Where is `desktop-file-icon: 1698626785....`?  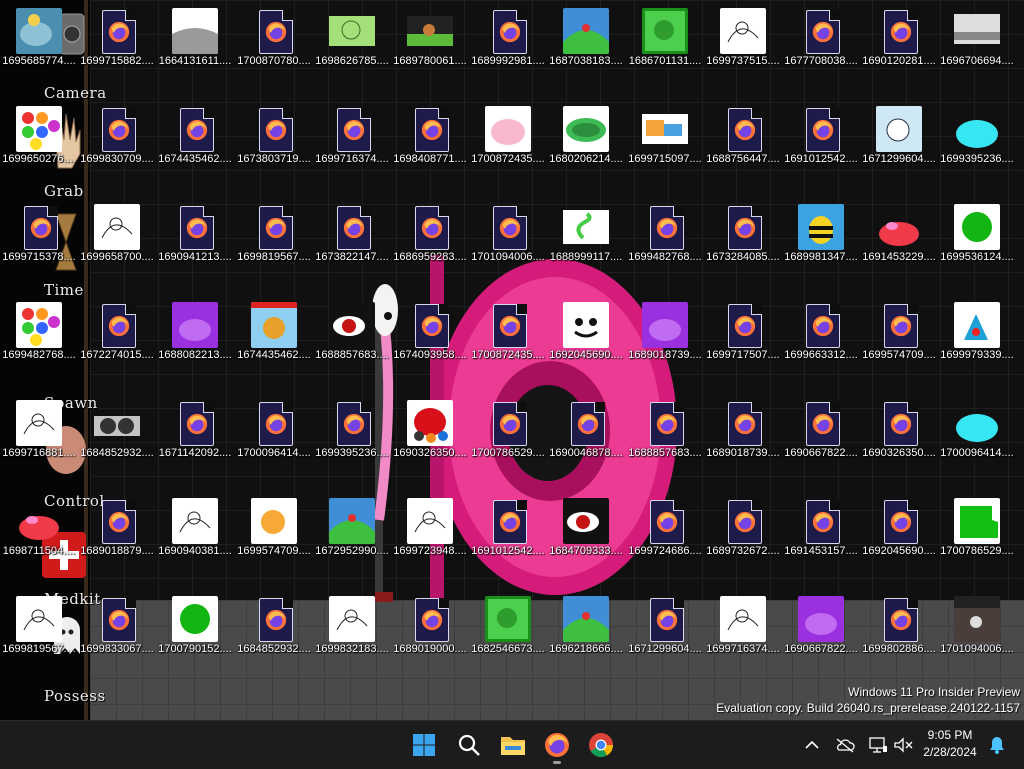
desktop-file-icon: 1698626785.... is located at coordinates (352, 47).